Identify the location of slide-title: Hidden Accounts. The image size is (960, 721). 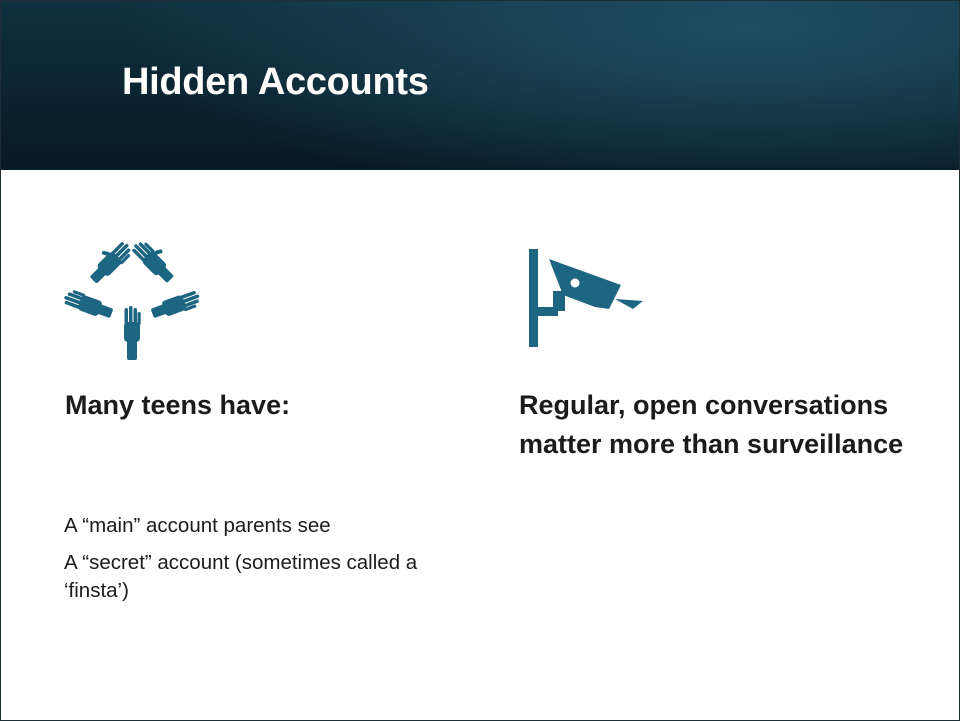
(275, 82).